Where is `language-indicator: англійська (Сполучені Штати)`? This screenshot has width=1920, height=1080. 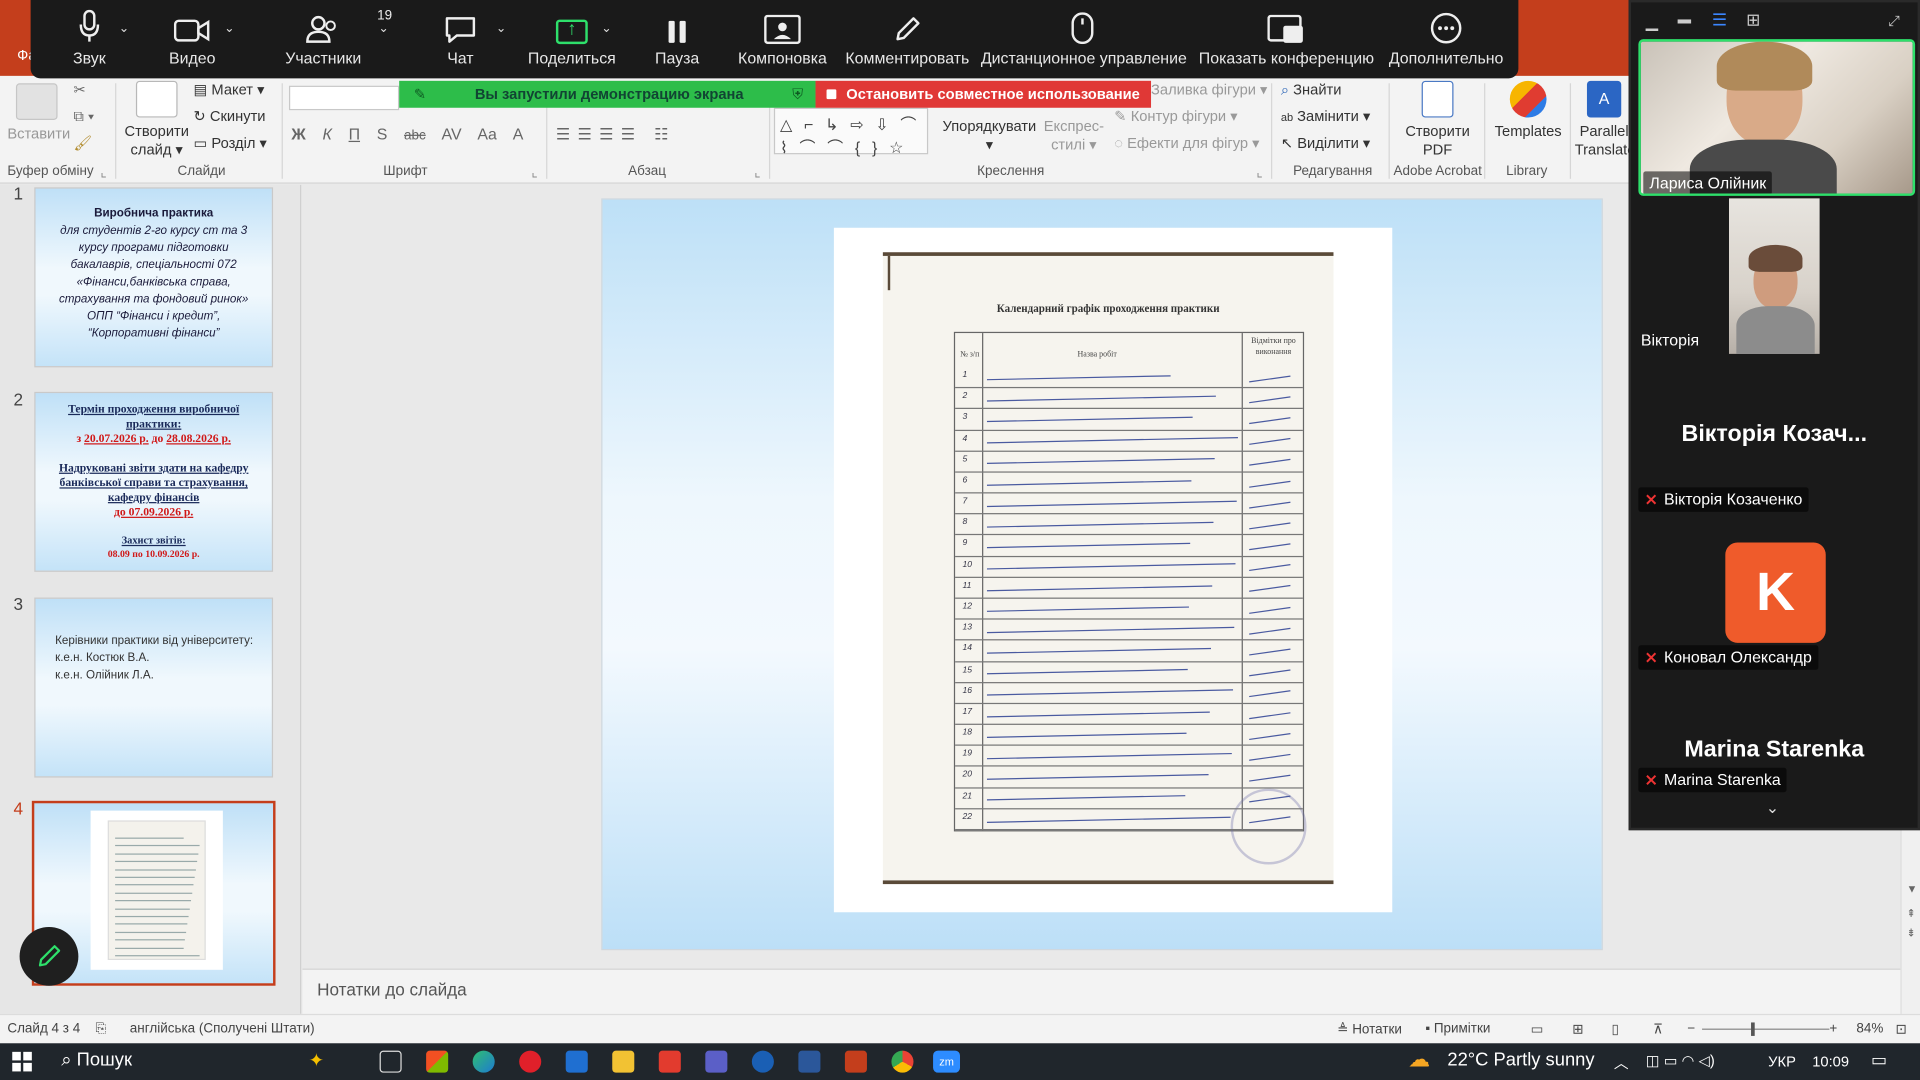 language-indicator: англійська (Сполучені Штати) is located at coordinates (222, 1028).